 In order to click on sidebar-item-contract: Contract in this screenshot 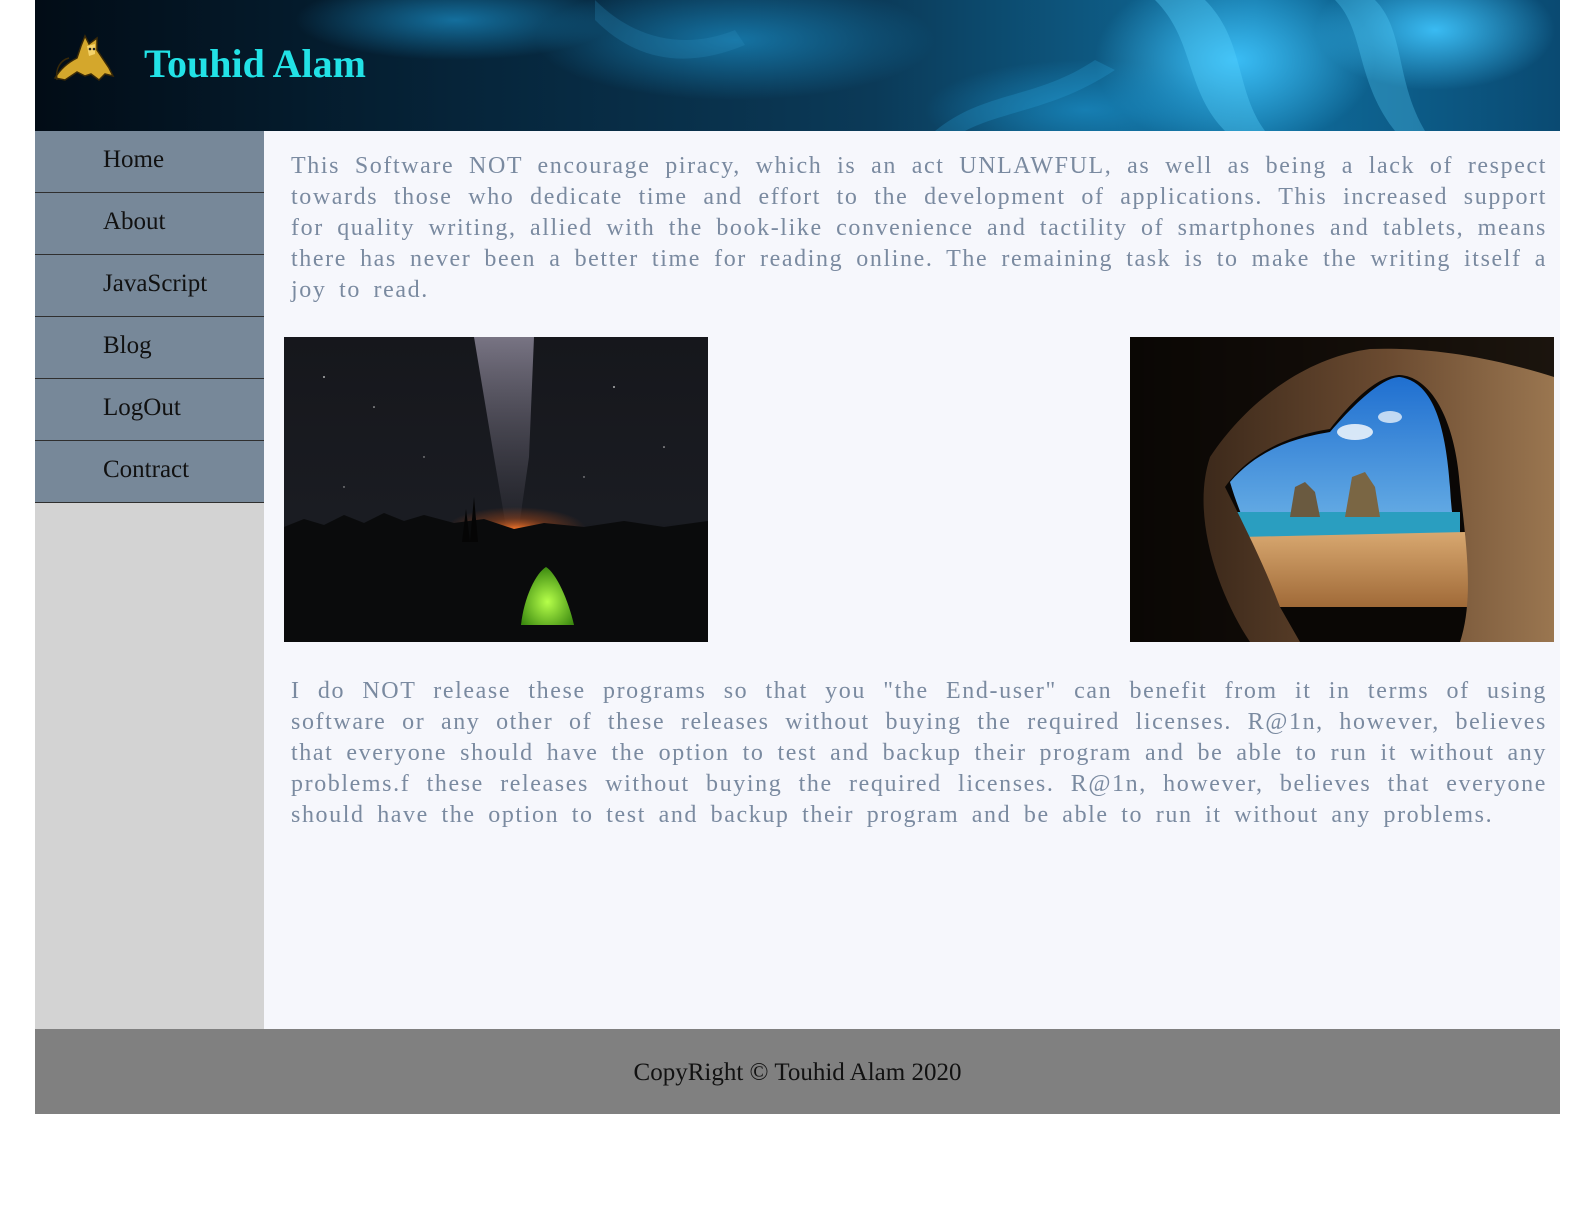, I will do `click(149, 472)`.